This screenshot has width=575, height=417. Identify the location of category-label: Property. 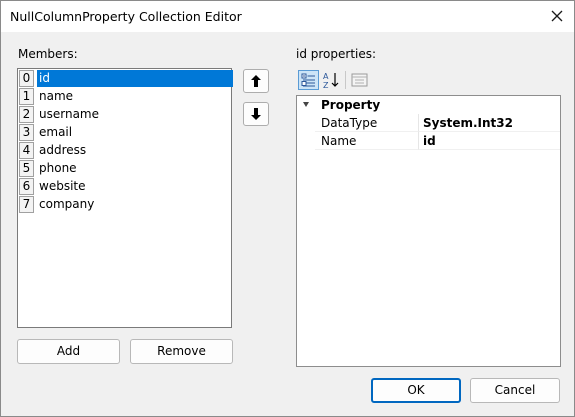
(351, 105).